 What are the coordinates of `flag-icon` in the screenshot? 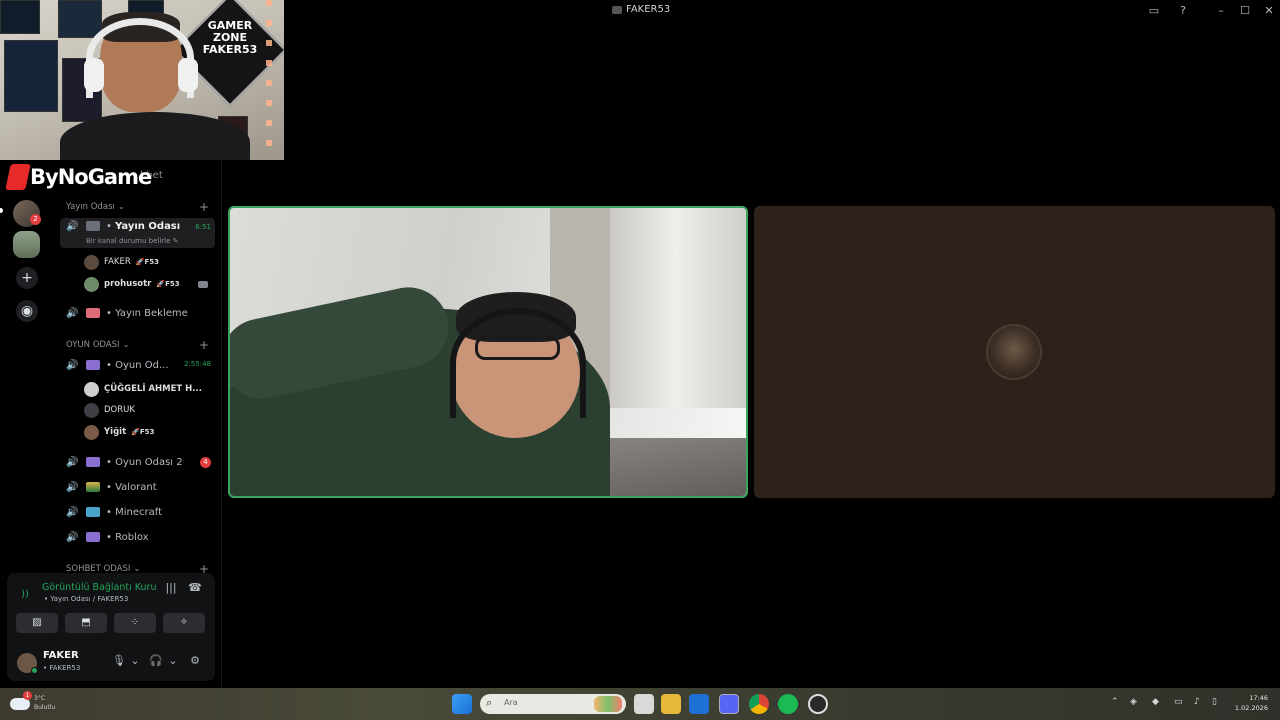 It's located at (93, 487).